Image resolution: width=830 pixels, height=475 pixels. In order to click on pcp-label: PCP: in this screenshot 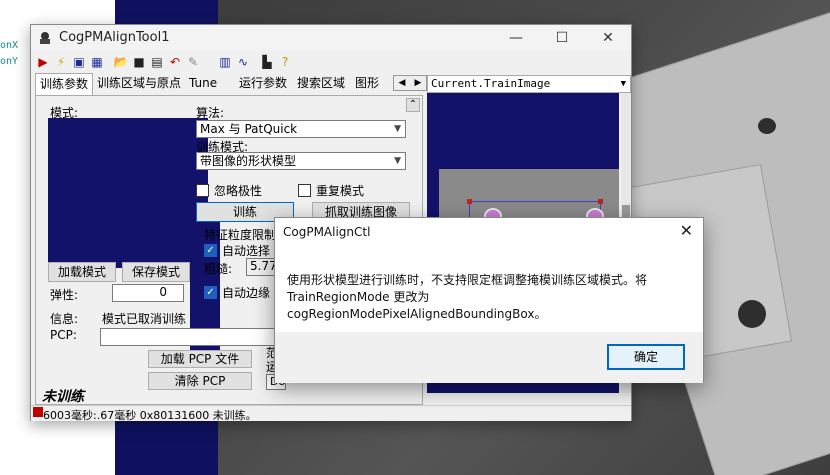, I will do `click(63, 335)`.